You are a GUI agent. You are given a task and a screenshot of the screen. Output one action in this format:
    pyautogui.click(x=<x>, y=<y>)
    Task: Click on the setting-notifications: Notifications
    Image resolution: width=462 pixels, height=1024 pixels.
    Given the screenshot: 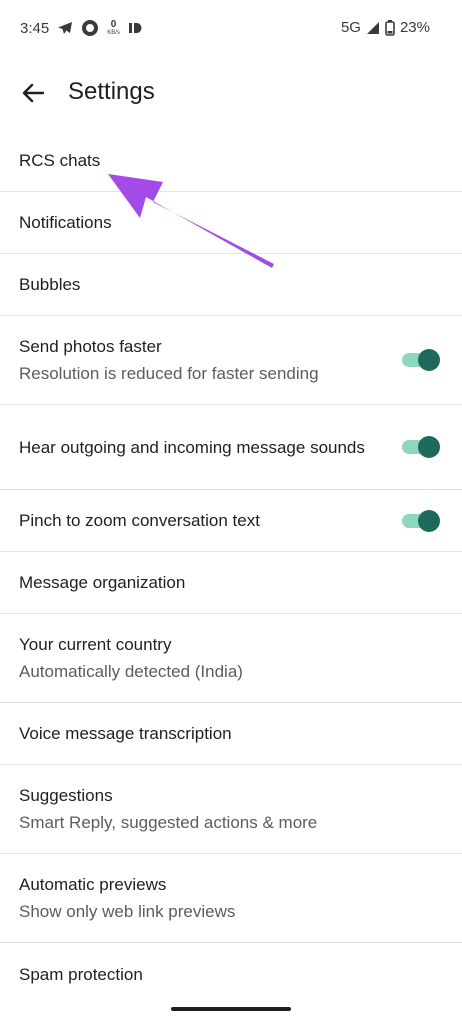 What is the action you would take?
    pyautogui.click(x=231, y=223)
    